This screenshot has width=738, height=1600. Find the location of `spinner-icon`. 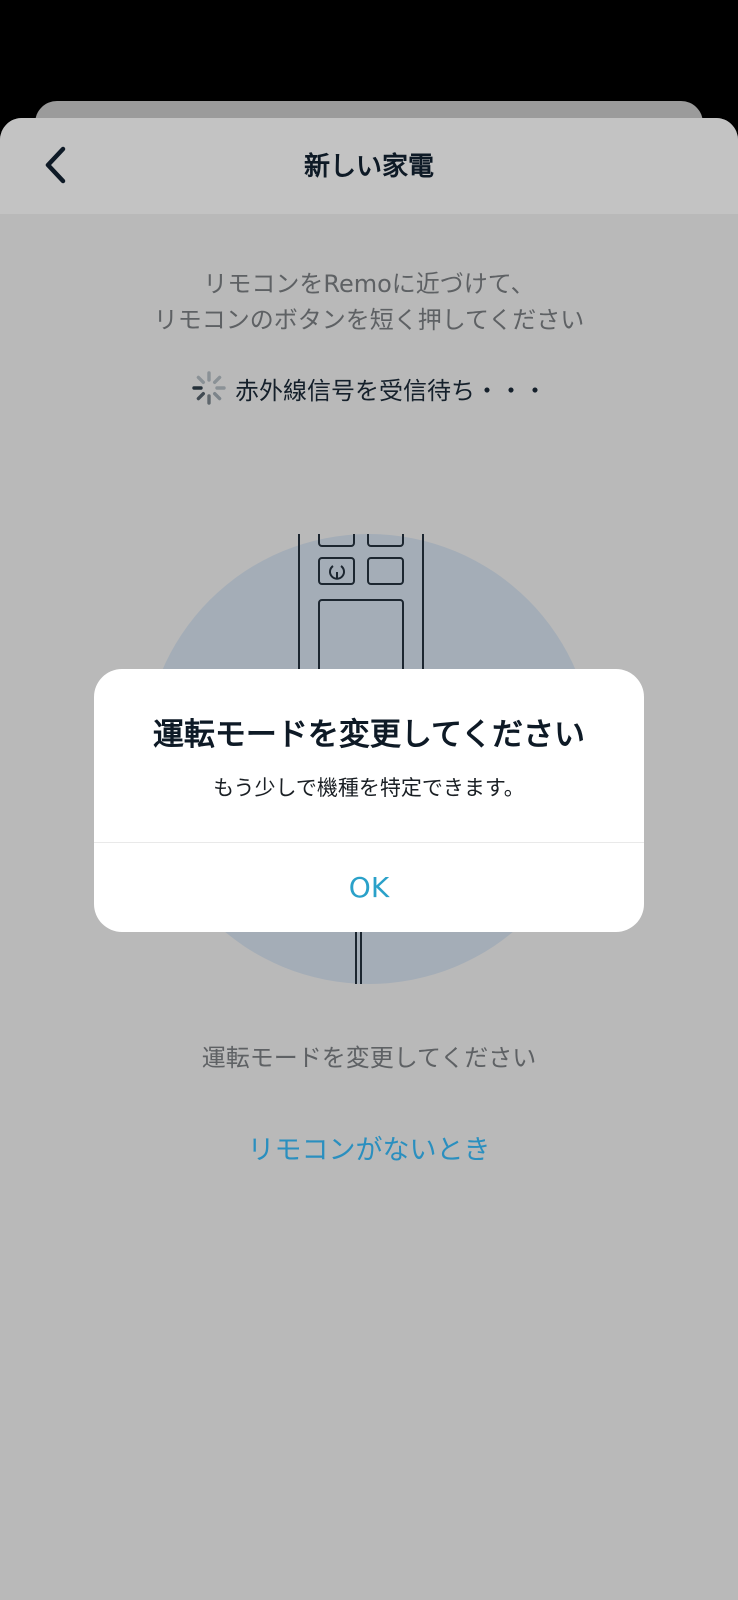

spinner-icon is located at coordinates (209, 388).